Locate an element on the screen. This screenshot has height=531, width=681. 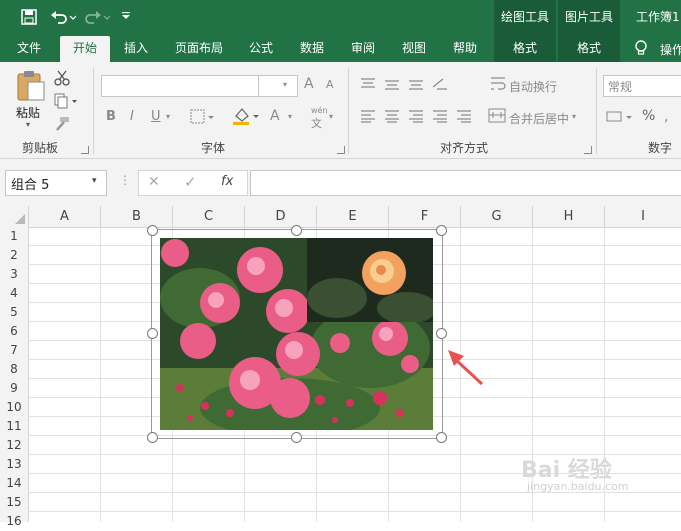
row-header-4: 4 is located at coordinates (14, 294).